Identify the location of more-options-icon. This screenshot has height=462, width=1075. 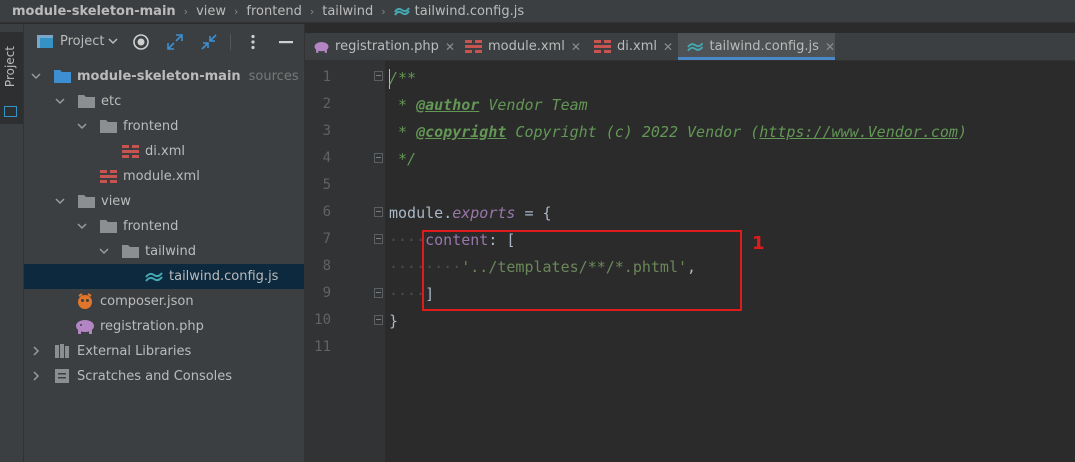
(253, 42).